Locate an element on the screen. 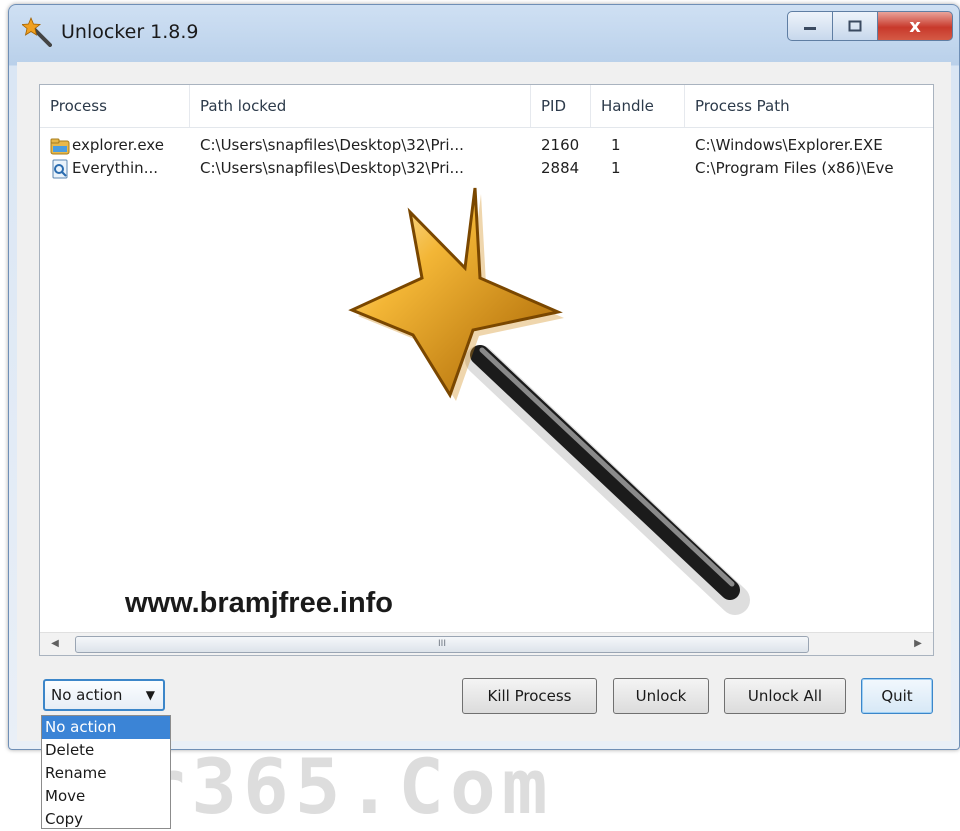 This screenshot has width=960, height=831. maximize-icon is located at coordinates (855, 26).